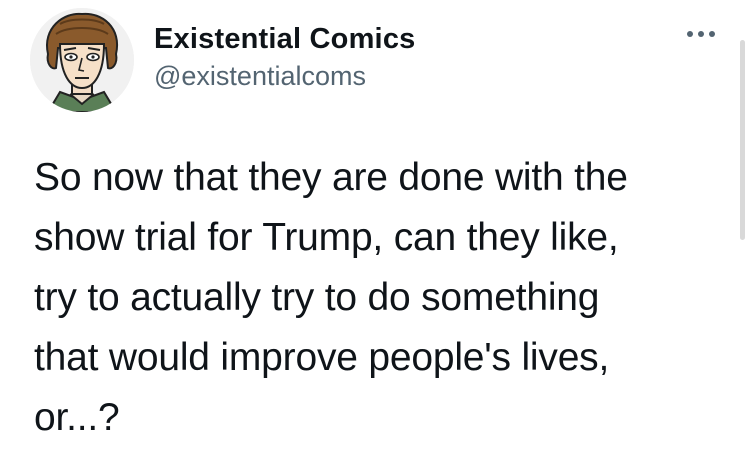  Describe the element at coordinates (322, 357) in the screenshot. I see `tweet-text-line: that would improve people's lives,` at that location.